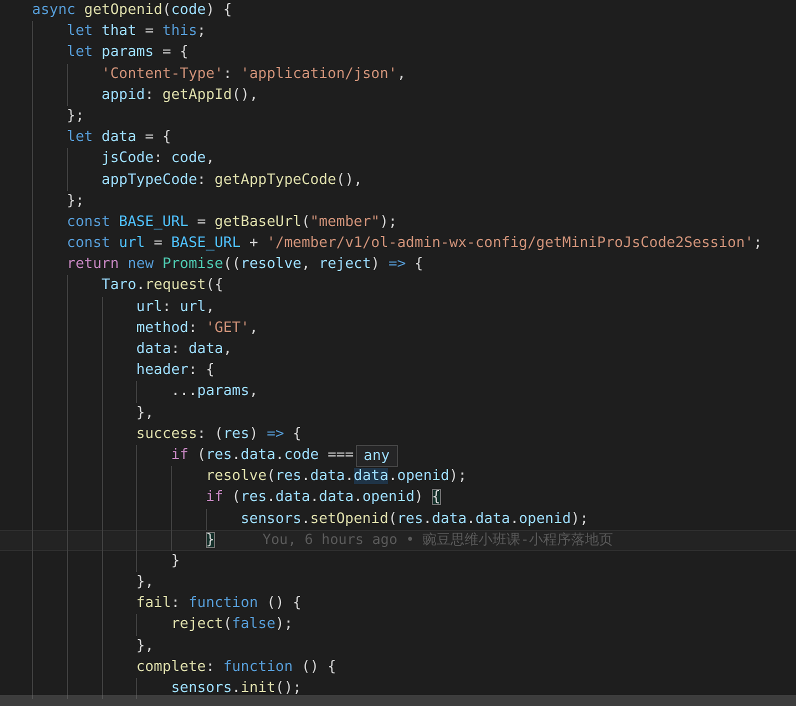  What do you see at coordinates (236, 688) in the screenshot?
I see `code-line: sensors.init();` at bounding box center [236, 688].